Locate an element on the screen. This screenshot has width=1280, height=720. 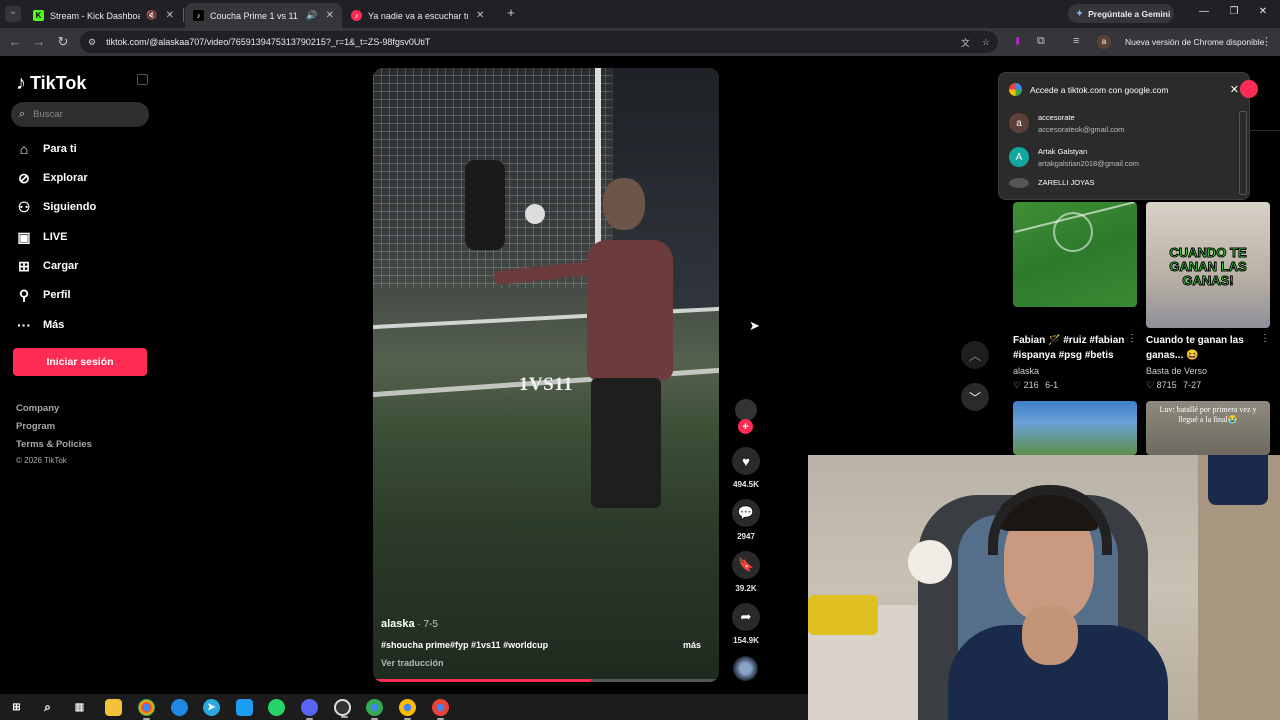
bookmark-star-icon: ☆ is located at coordinates (986, 42).